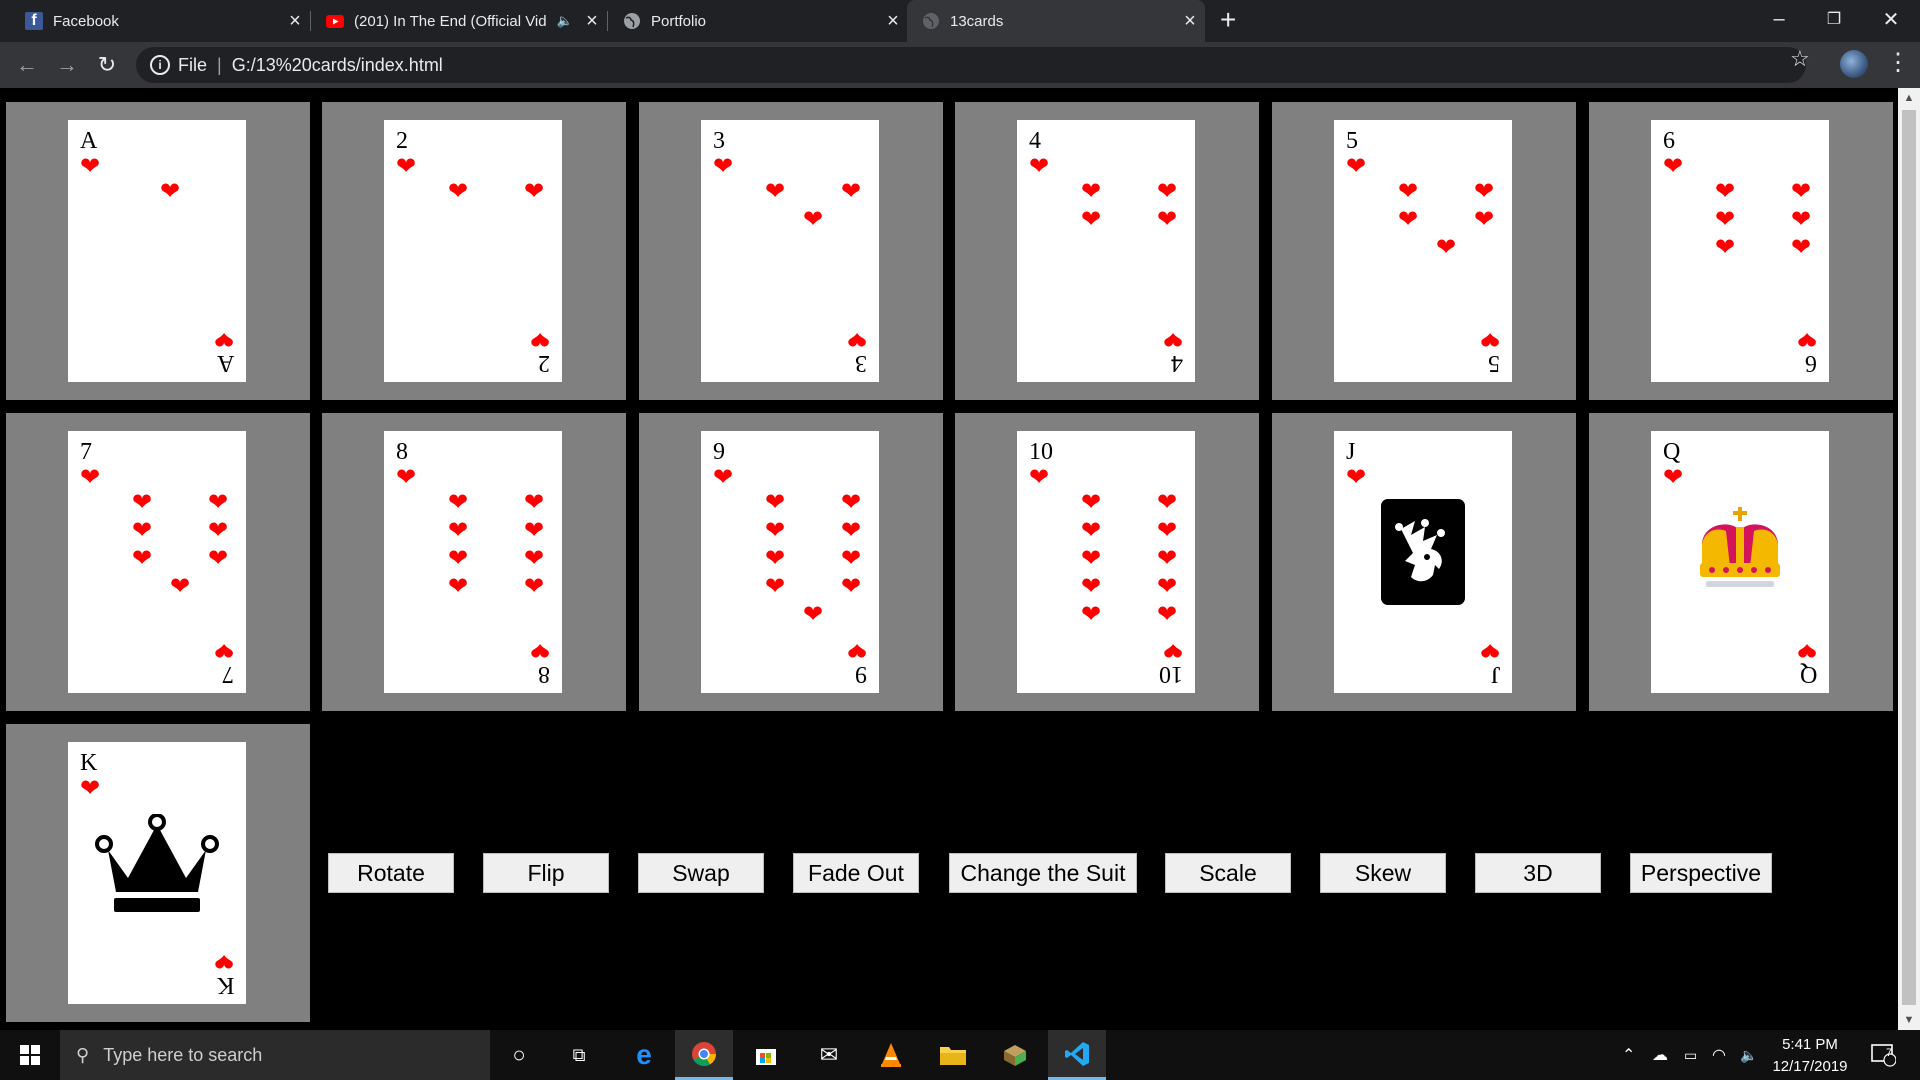  What do you see at coordinates (766, 1055) in the screenshot?
I see `store-icon` at bounding box center [766, 1055].